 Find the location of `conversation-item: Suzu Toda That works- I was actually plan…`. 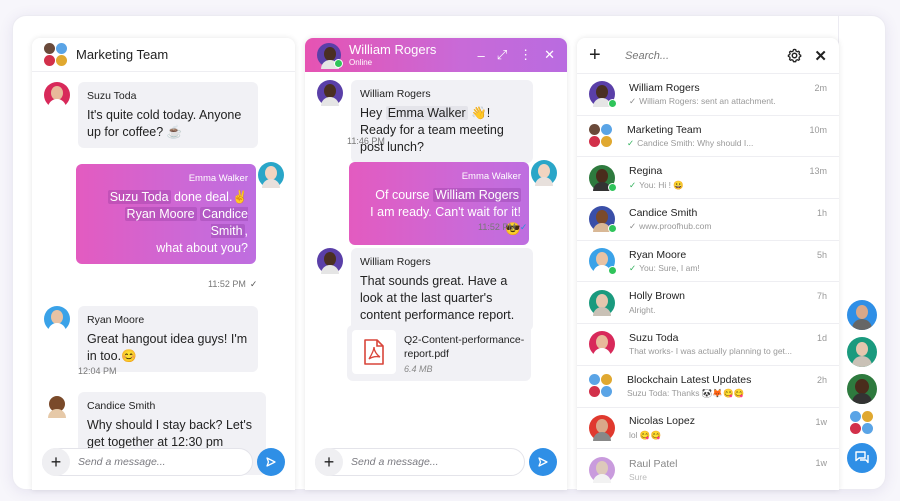

conversation-item: Suzu Toda That works- I was actually plan… is located at coordinates (708, 345).